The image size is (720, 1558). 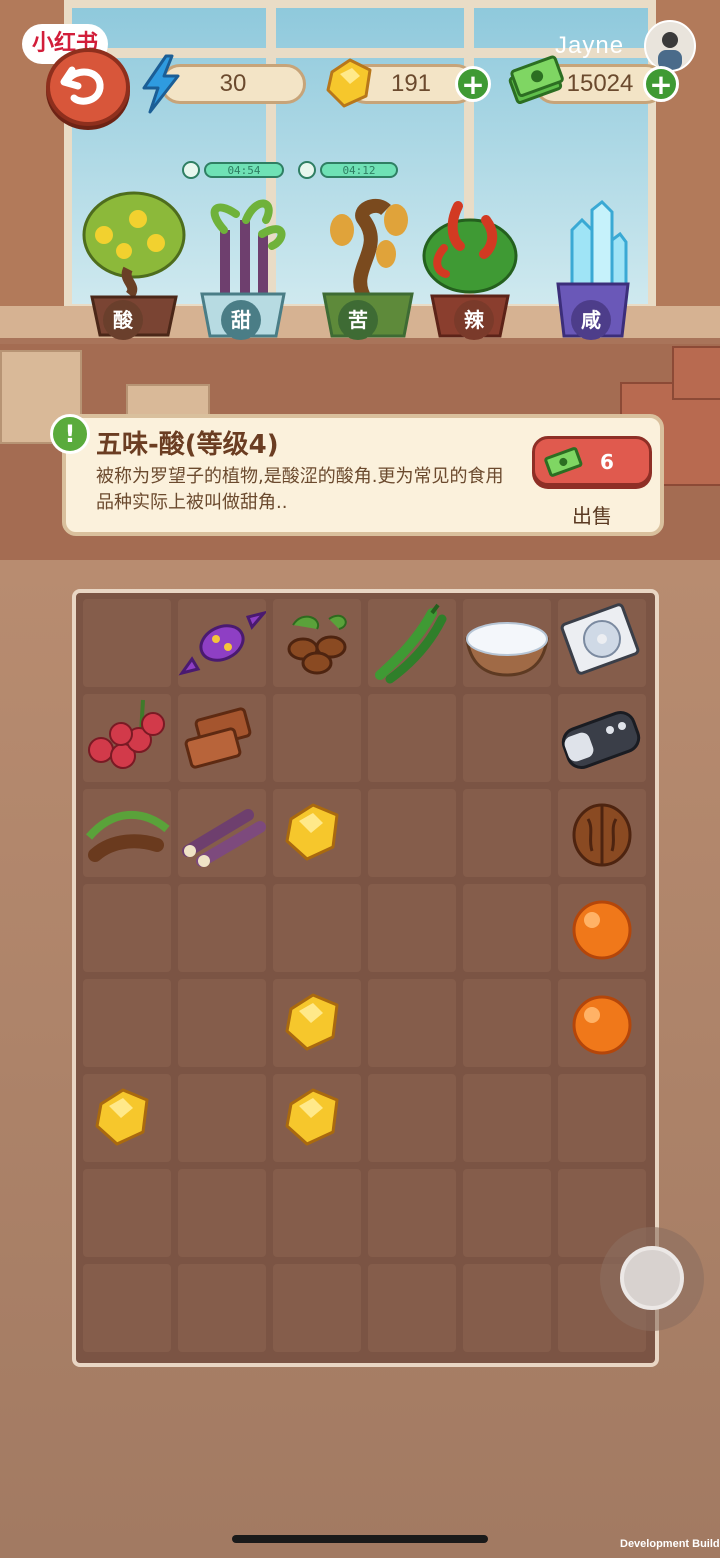 I want to click on plant-label: 酸, so click(x=123, y=320).